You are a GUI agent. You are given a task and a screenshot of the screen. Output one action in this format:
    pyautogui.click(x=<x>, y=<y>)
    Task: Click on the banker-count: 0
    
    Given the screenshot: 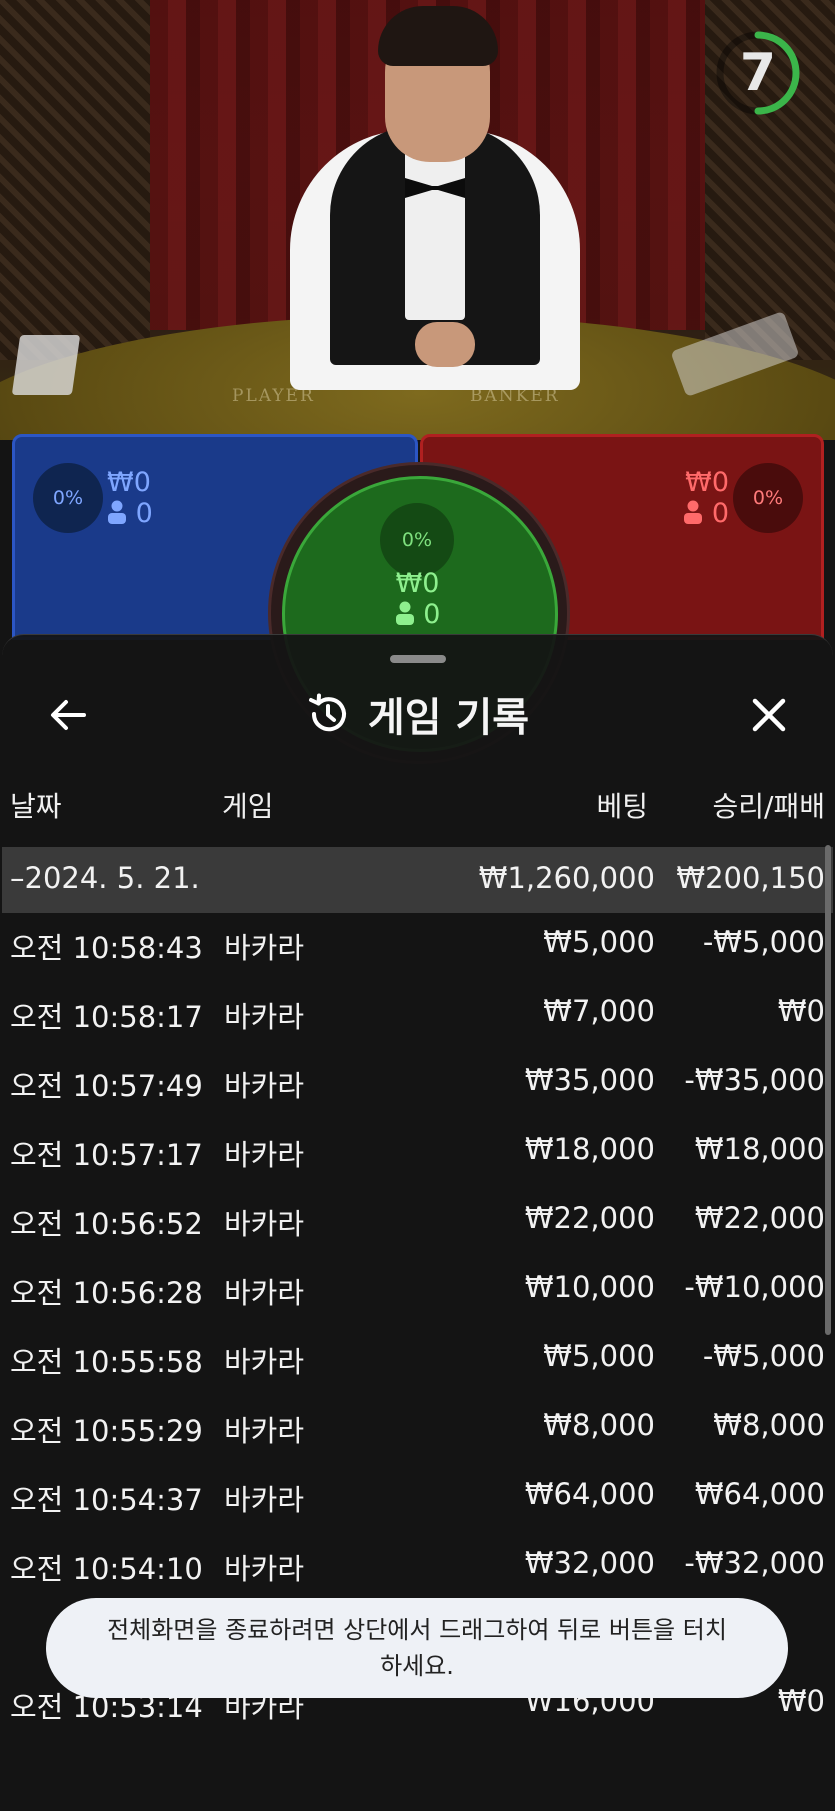 What is the action you would take?
    pyautogui.click(x=720, y=513)
    